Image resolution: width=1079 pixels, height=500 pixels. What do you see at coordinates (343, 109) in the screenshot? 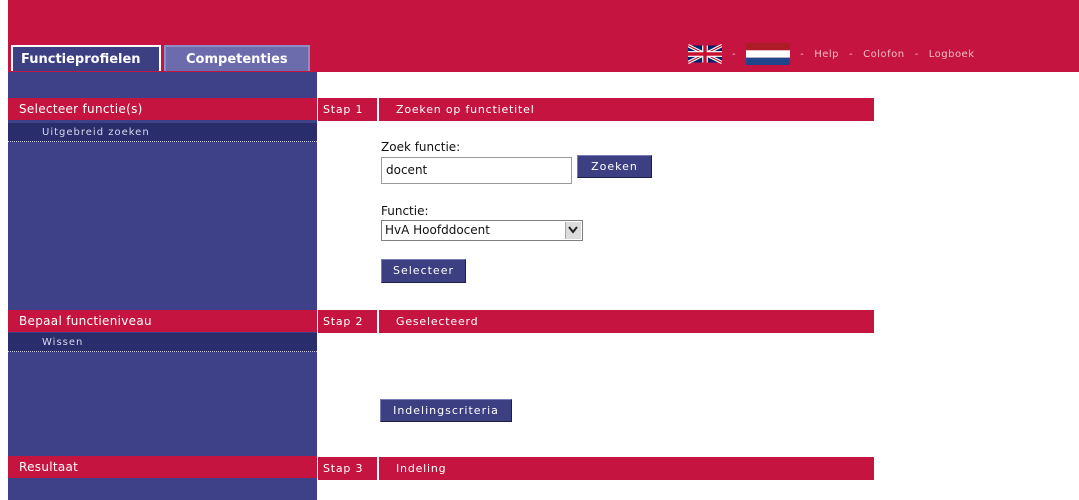
I see `step-label: Stap 1` at bounding box center [343, 109].